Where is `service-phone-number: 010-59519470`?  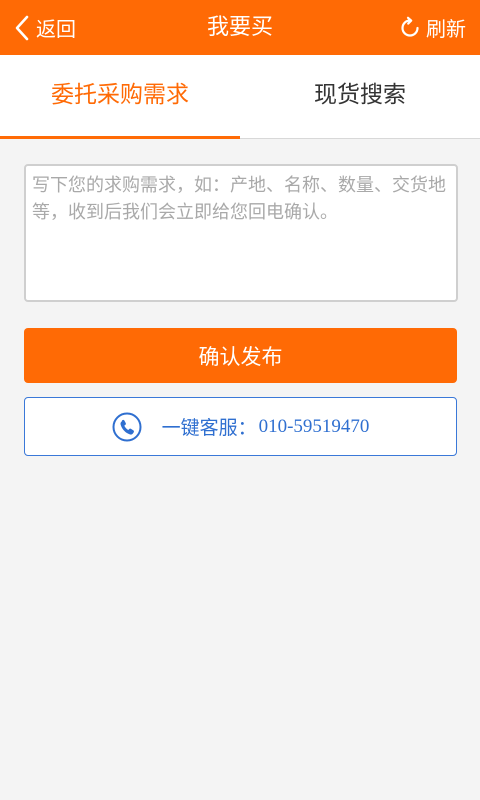
service-phone-number: 010-59519470 is located at coordinates (314, 426).